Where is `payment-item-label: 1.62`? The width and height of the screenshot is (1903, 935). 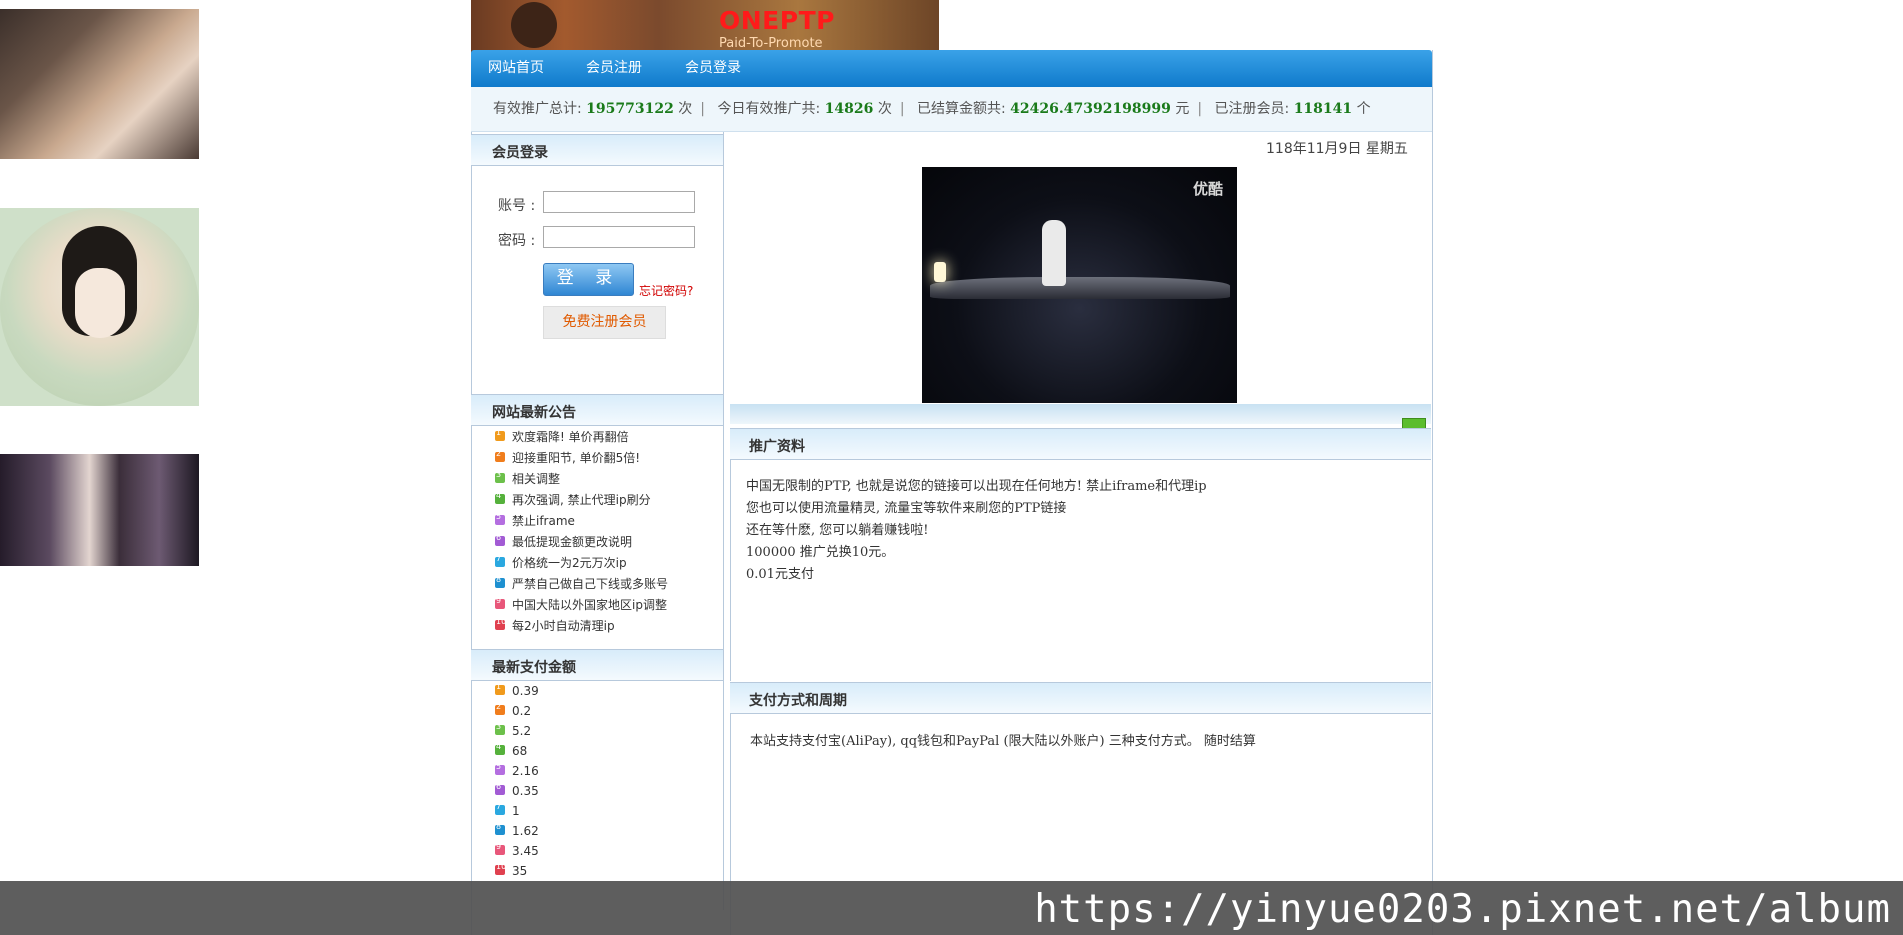 payment-item-label: 1.62 is located at coordinates (525, 831).